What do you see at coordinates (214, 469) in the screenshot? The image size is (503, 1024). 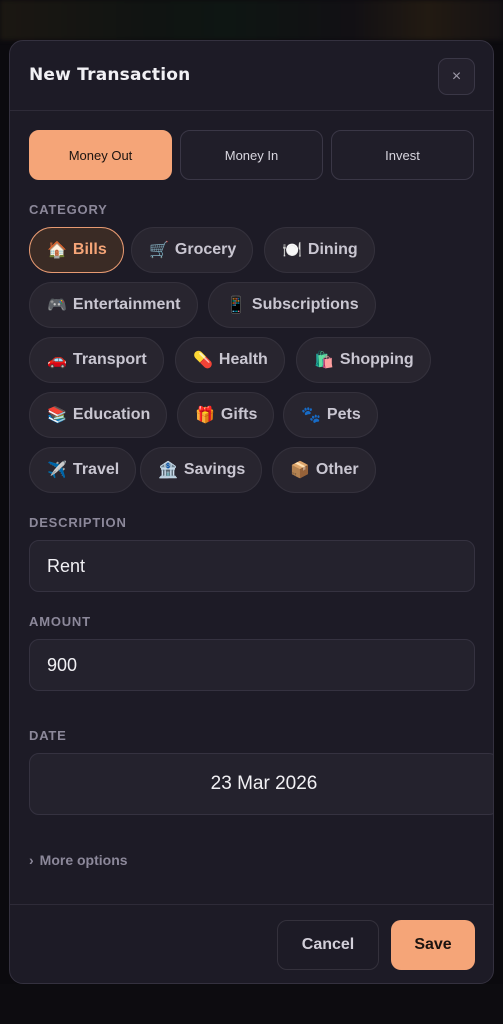 I see `category-chip-label: Savings` at bounding box center [214, 469].